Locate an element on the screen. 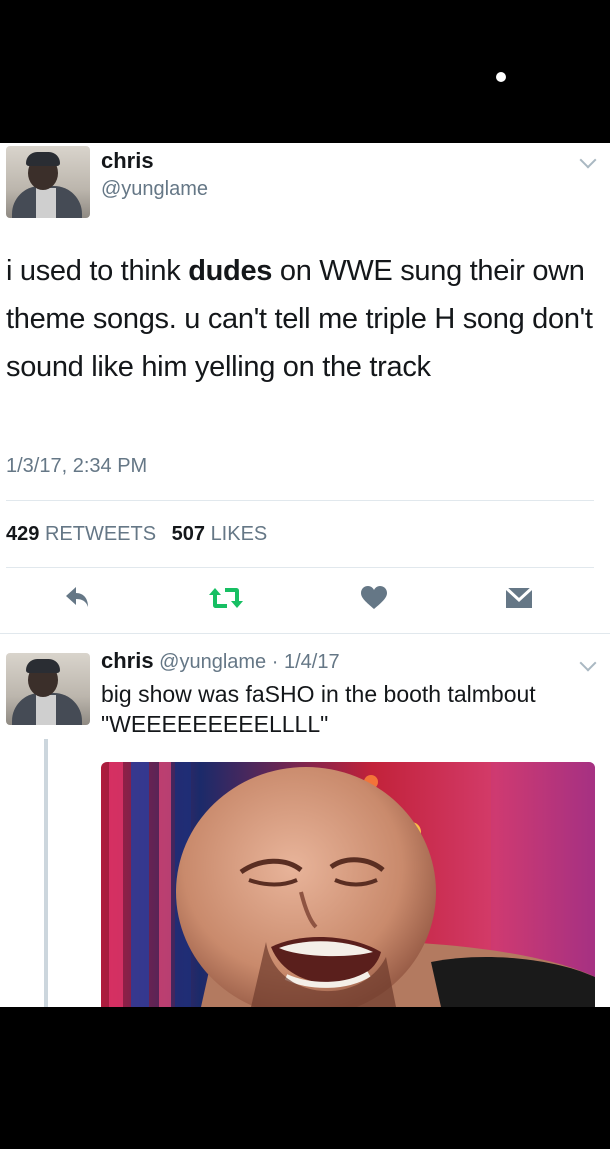 This screenshot has width=610, height=1149. reply-avatar is located at coordinates (48, 689).